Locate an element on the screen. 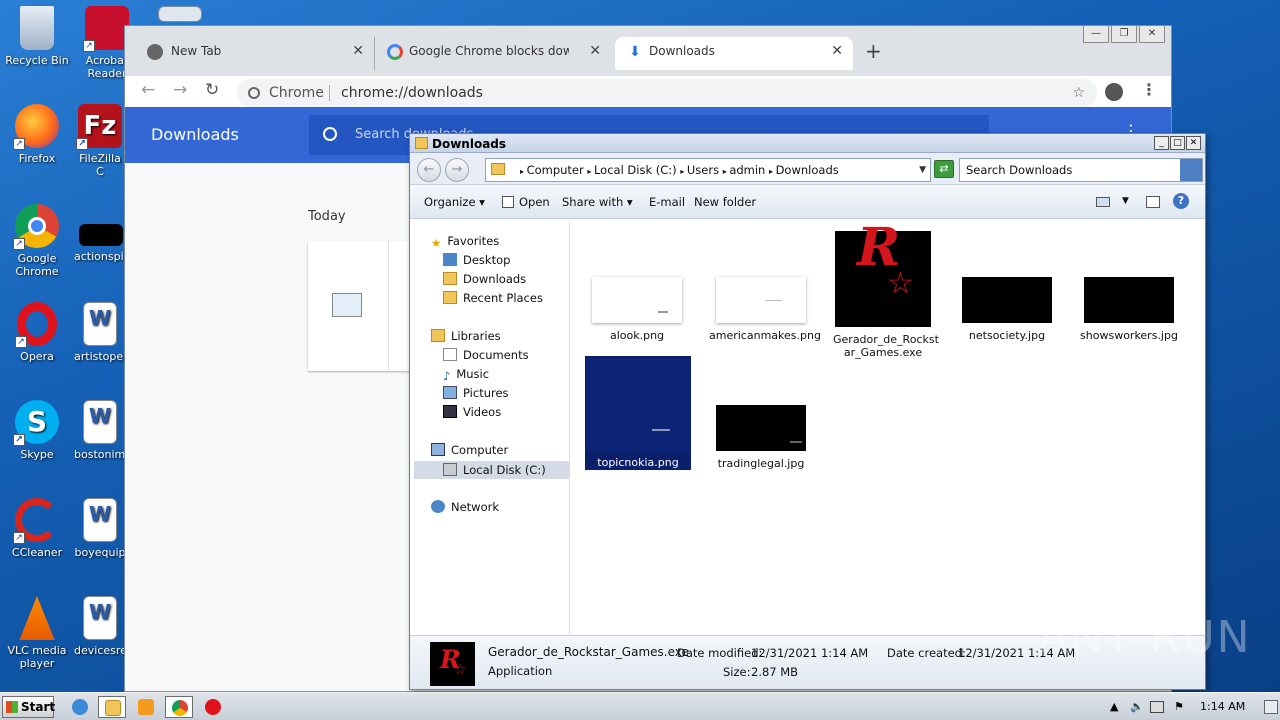 The image size is (1280, 720). desktop-icon-firefox: ↗ Firefox is located at coordinates (37, 134).